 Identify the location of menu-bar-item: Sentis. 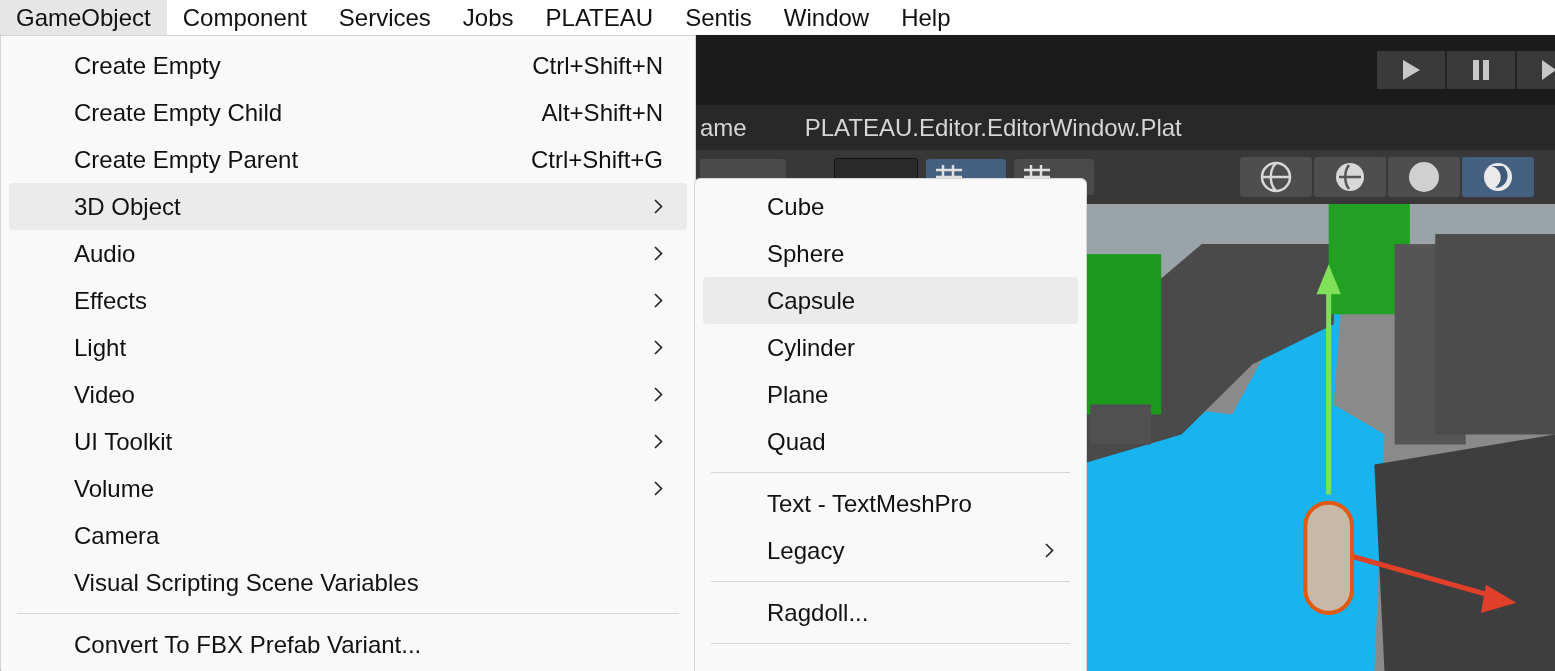
(718, 17).